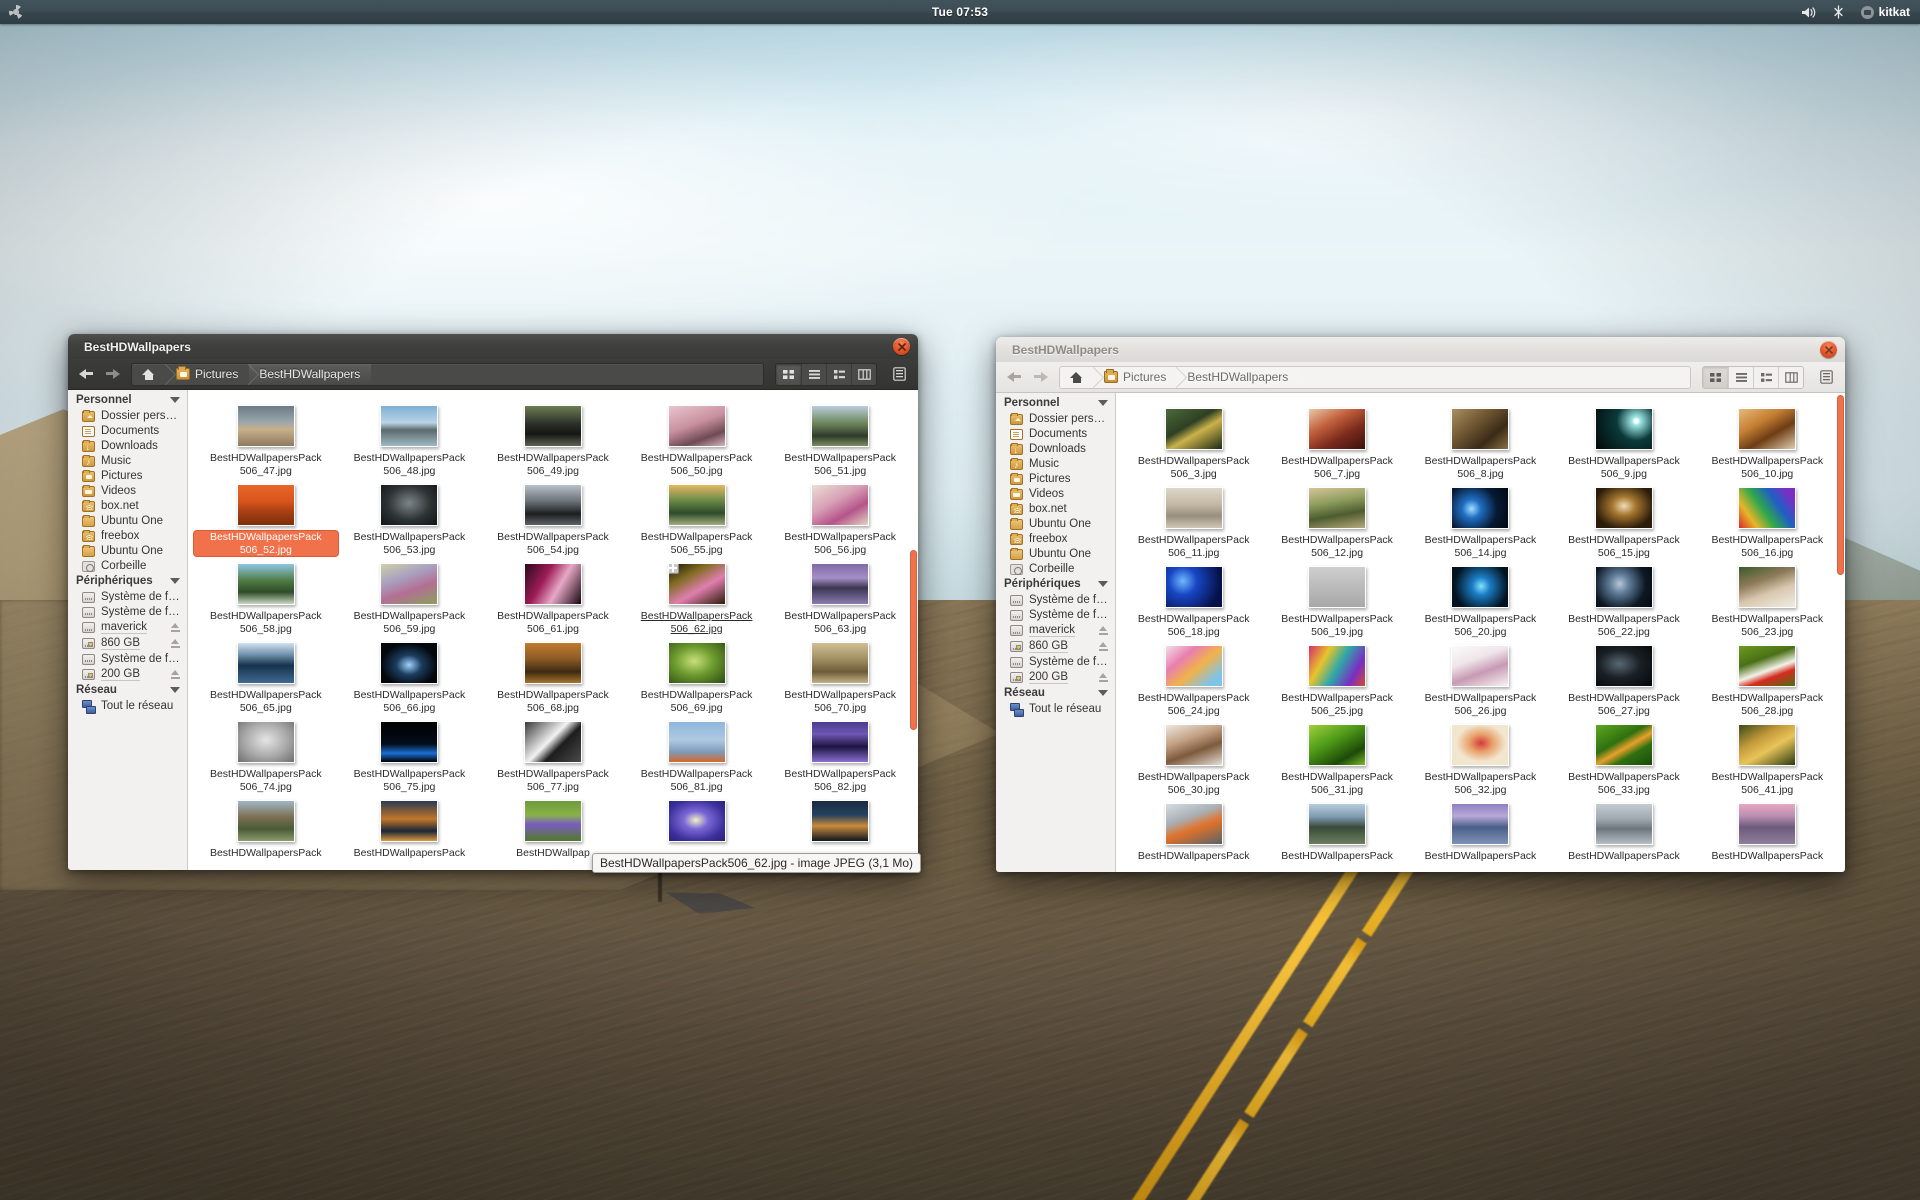  I want to click on sidebar-toggle-icon, so click(1826, 377).